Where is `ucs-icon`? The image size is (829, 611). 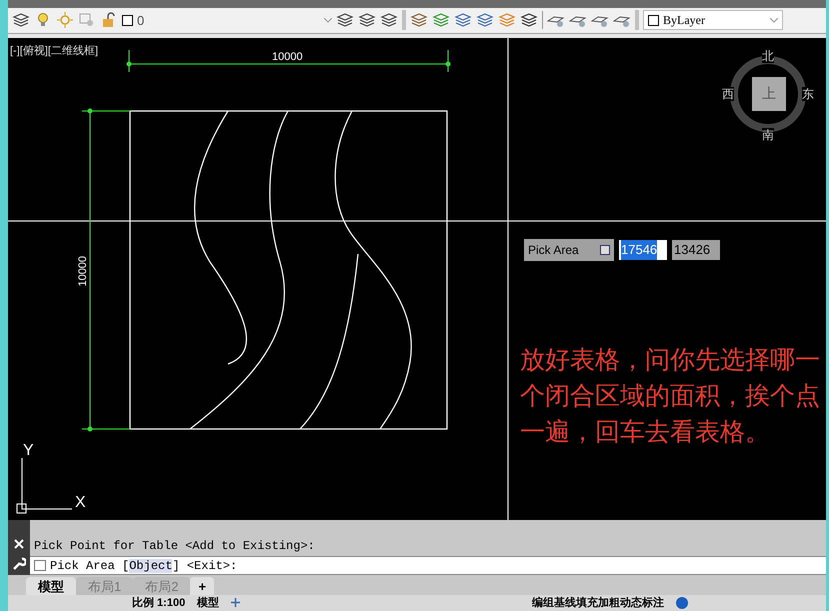 ucs-icon is located at coordinates (44, 485).